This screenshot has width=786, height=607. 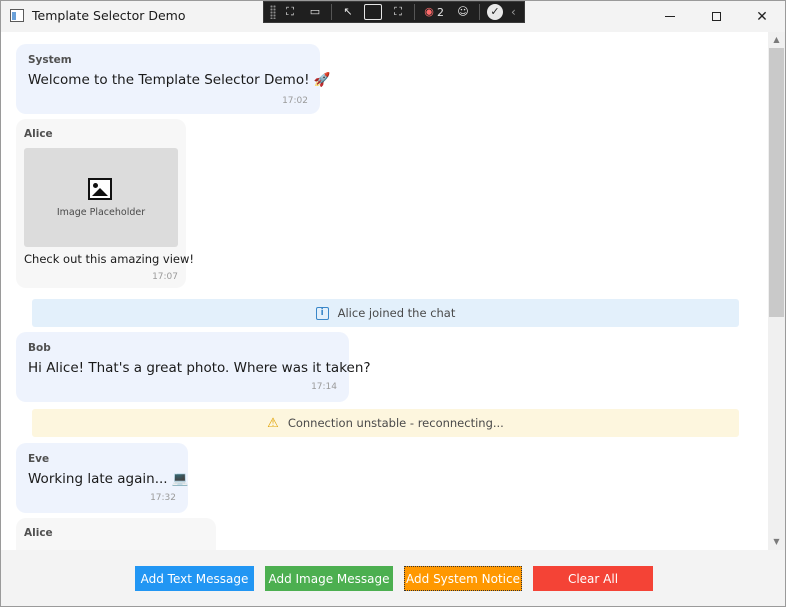 I want to click on message-text: Working late again... 💻, so click(x=108, y=479).